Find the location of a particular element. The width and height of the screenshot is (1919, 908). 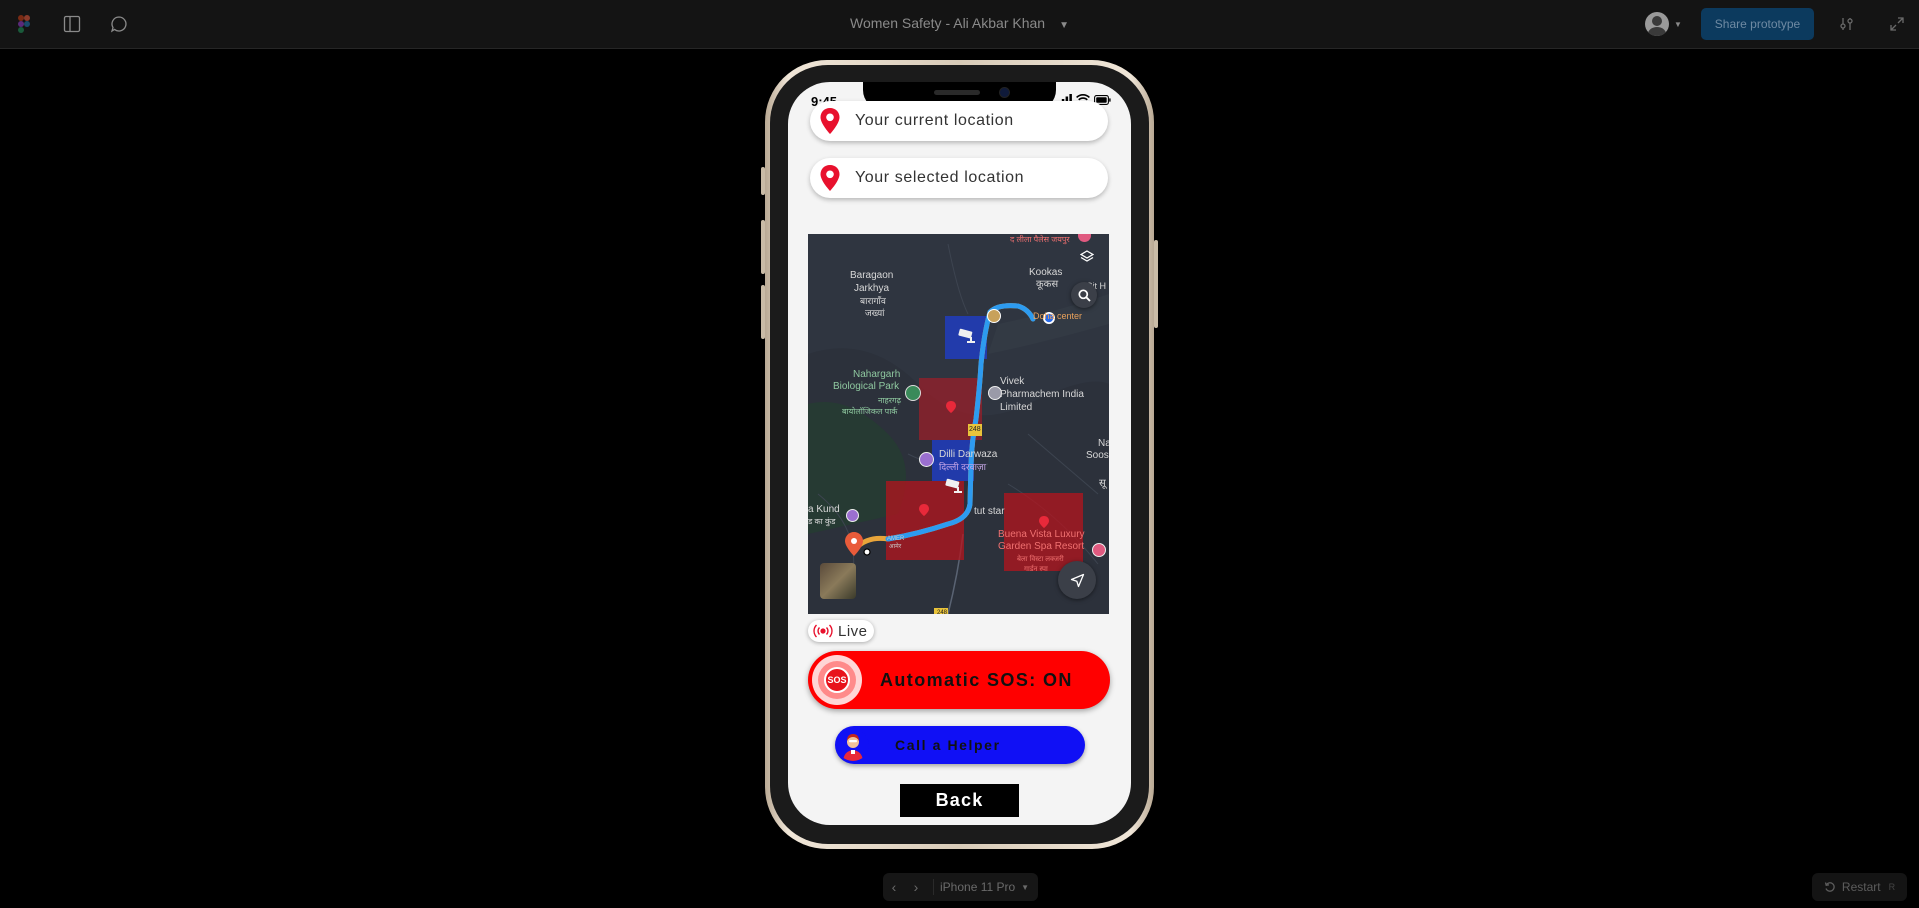

helper-label: Call a Helper is located at coordinates (948, 745).